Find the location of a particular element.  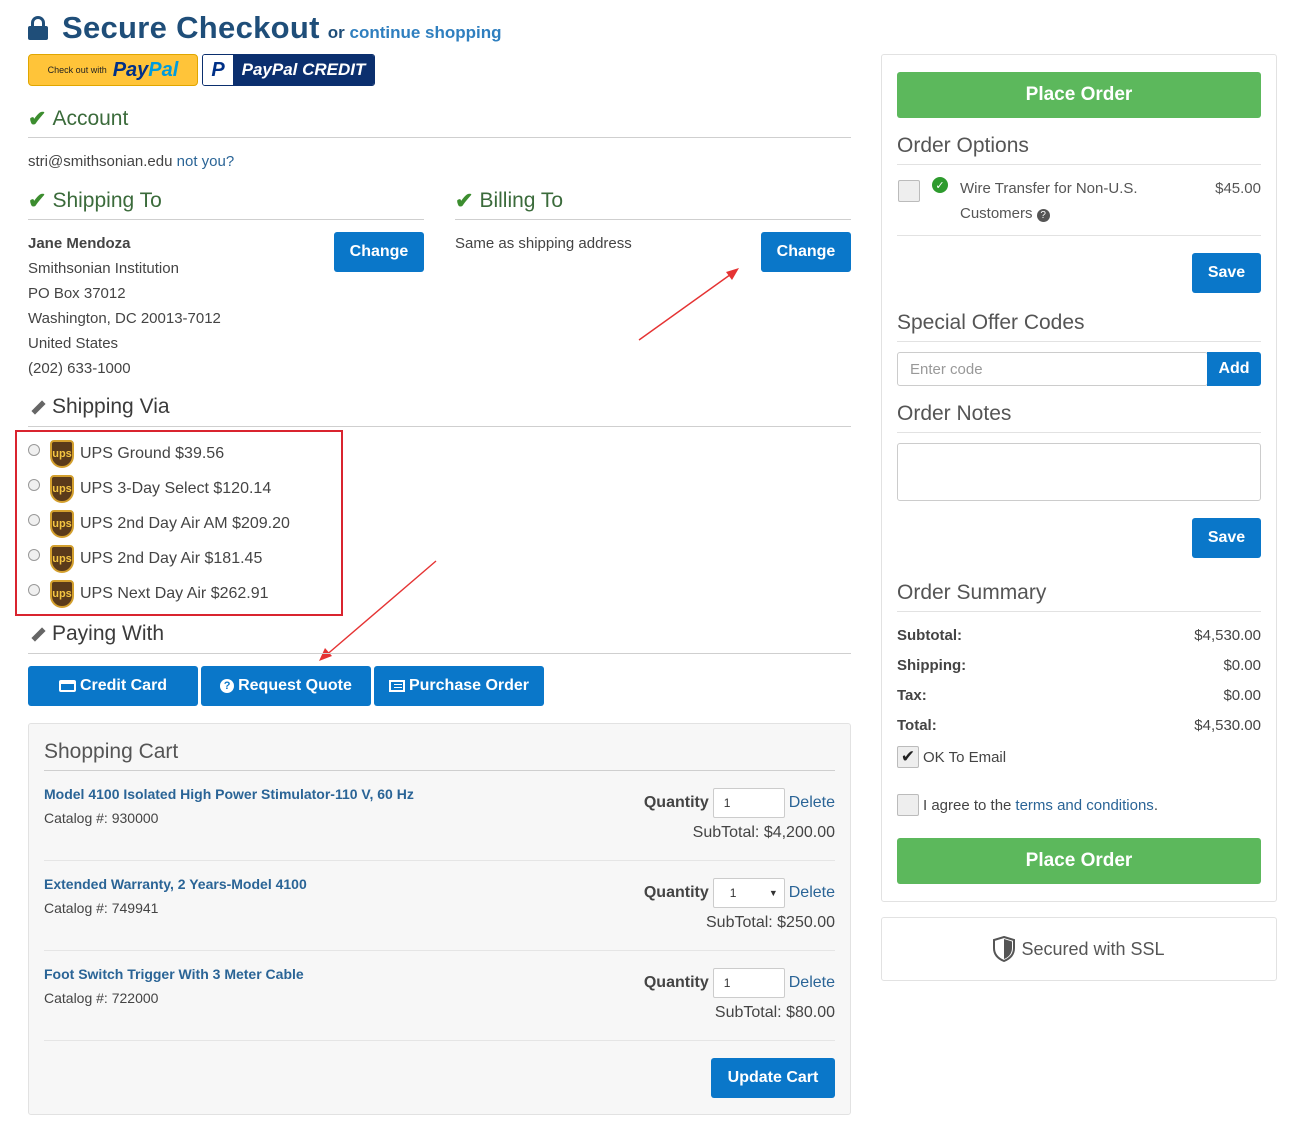

paying-with-heading: Paying With is located at coordinates (96, 634).